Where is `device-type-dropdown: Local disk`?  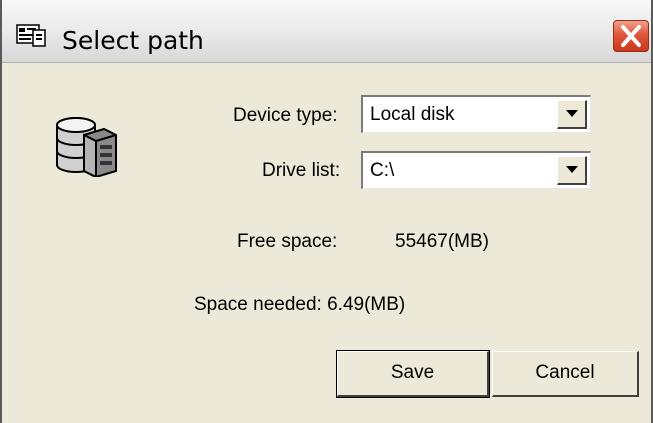
device-type-dropdown: Local disk is located at coordinates (476, 114).